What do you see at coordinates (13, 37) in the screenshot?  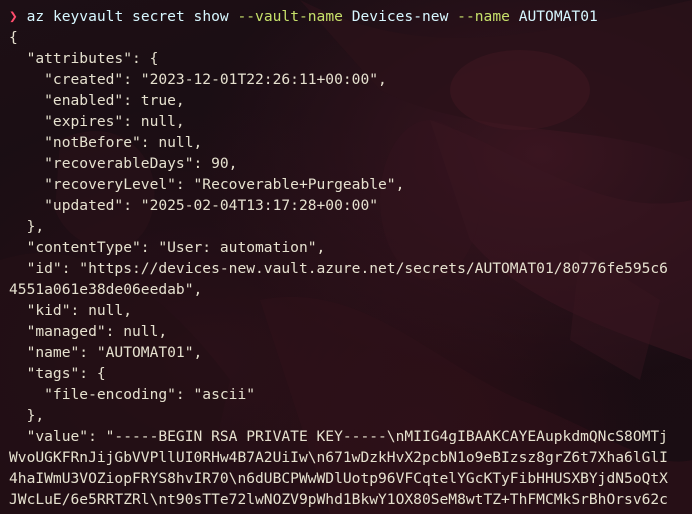 I see `output-line: {` at bounding box center [13, 37].